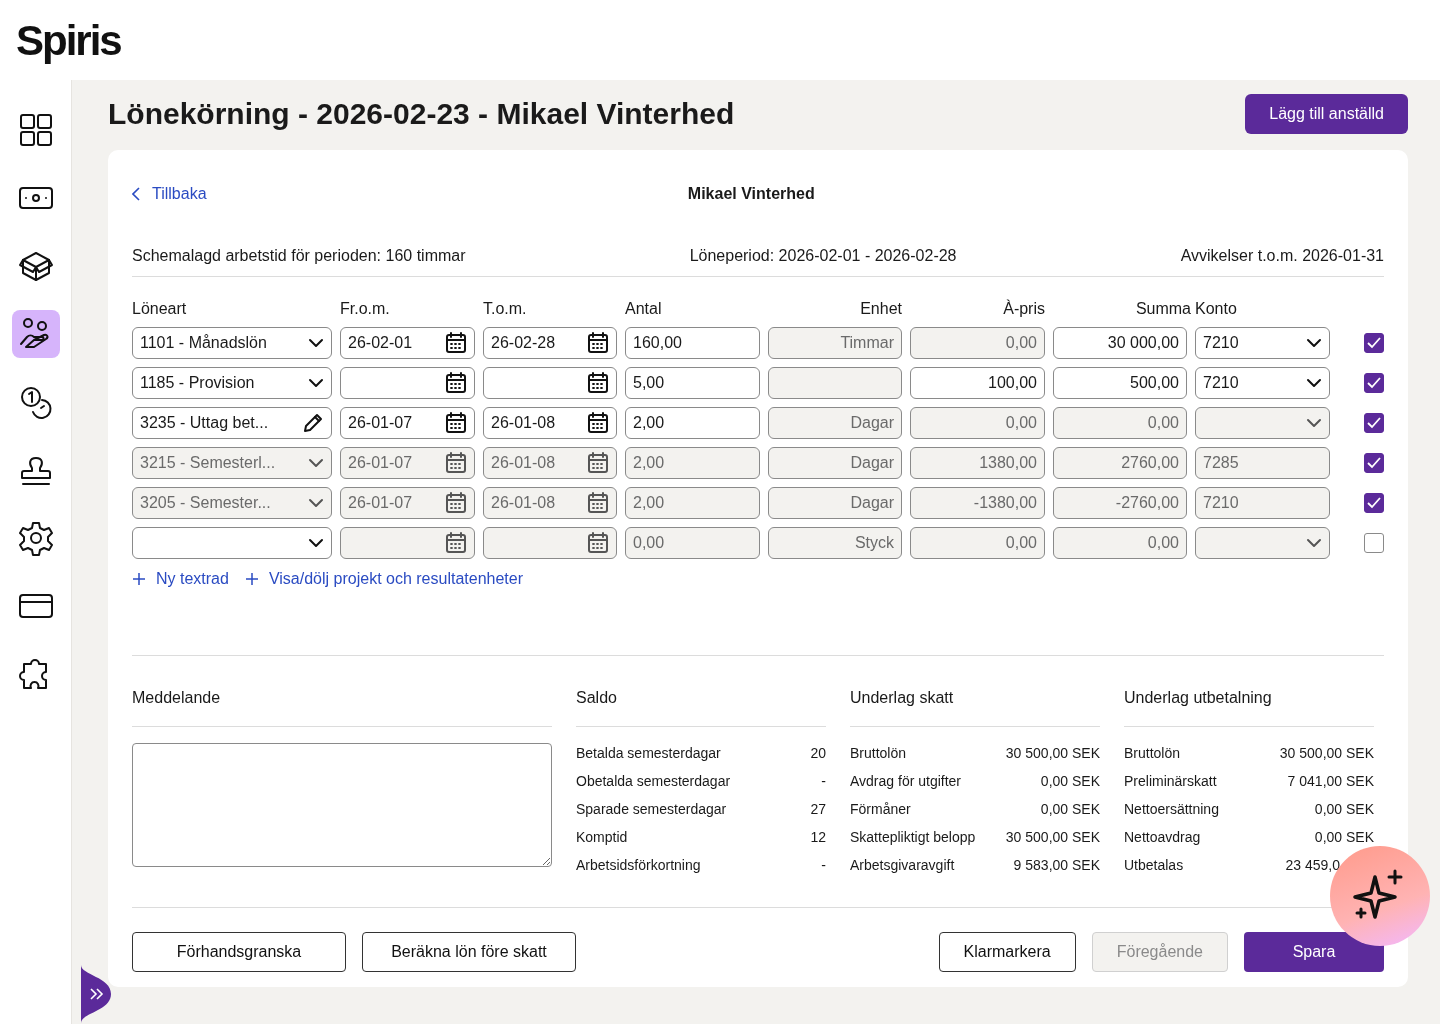 This screenshot has width=1440, height=1024. Describe the element at coordinates (835, 543) in the screenshot. I see `unit-field: Styck` at that location.